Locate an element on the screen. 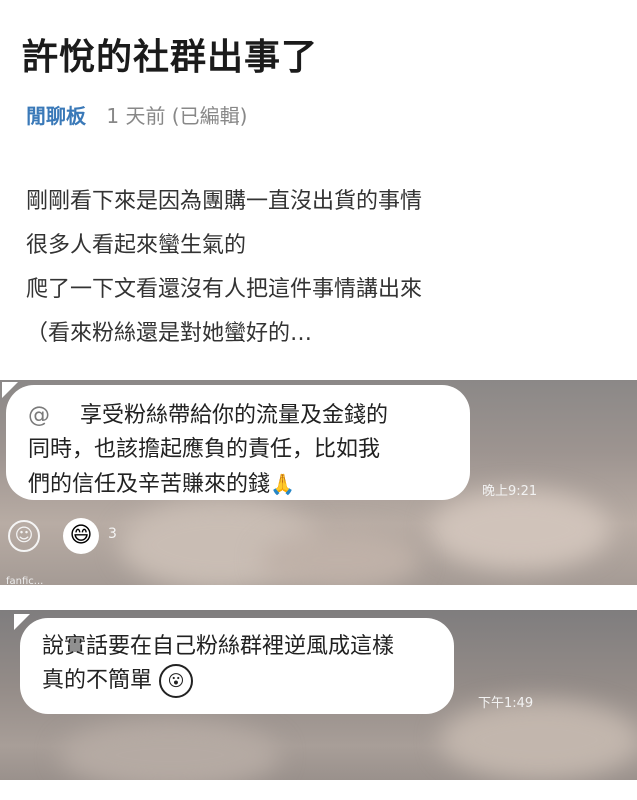 This screenshot has width=637, height=800. message-timestamp: 晚上9:21 is located at coordinates (510, 491).